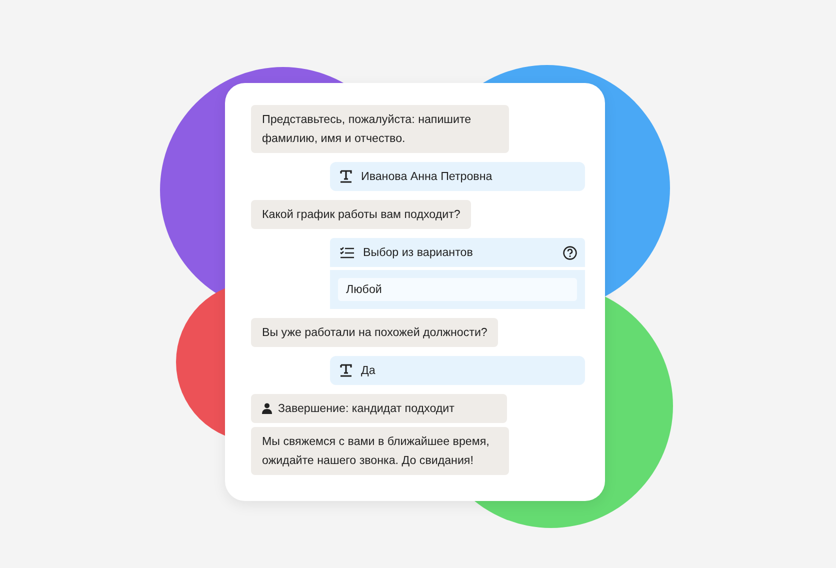 The image size is (836, 568). I want to click on option-field: Любой, so click(457, 289).